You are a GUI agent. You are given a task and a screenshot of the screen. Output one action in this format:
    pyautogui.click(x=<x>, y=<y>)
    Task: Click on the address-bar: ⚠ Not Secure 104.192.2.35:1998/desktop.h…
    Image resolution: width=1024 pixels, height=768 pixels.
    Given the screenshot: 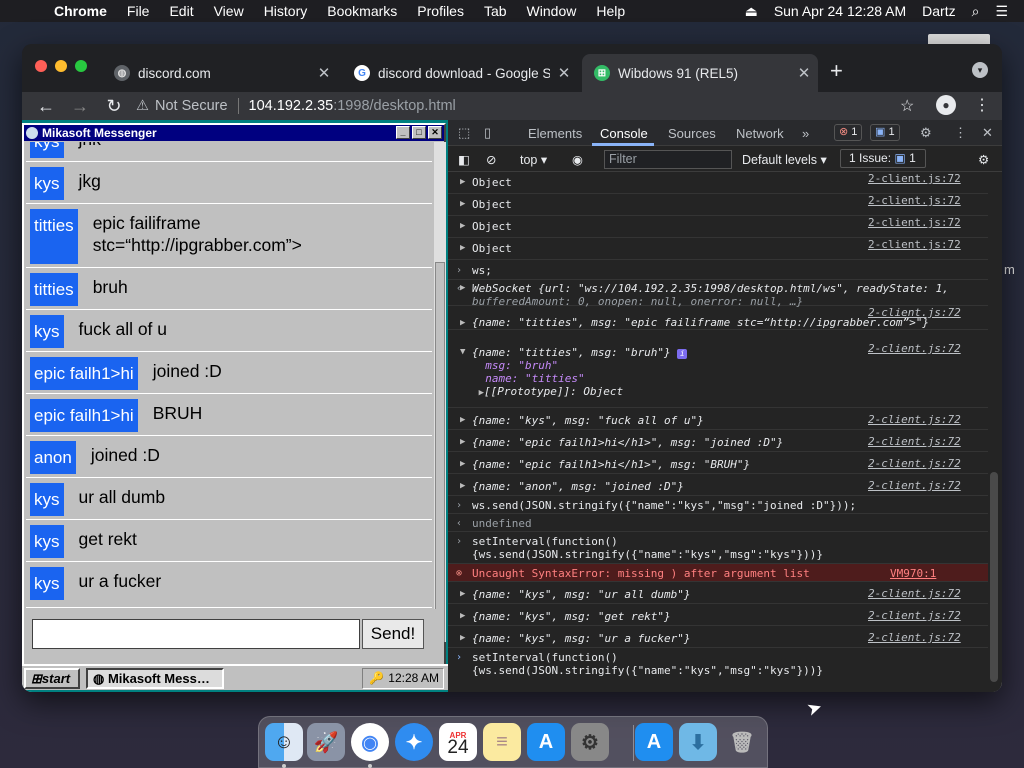 What is the action you would take?
    pyautogui.click(x=451, y=106)
    